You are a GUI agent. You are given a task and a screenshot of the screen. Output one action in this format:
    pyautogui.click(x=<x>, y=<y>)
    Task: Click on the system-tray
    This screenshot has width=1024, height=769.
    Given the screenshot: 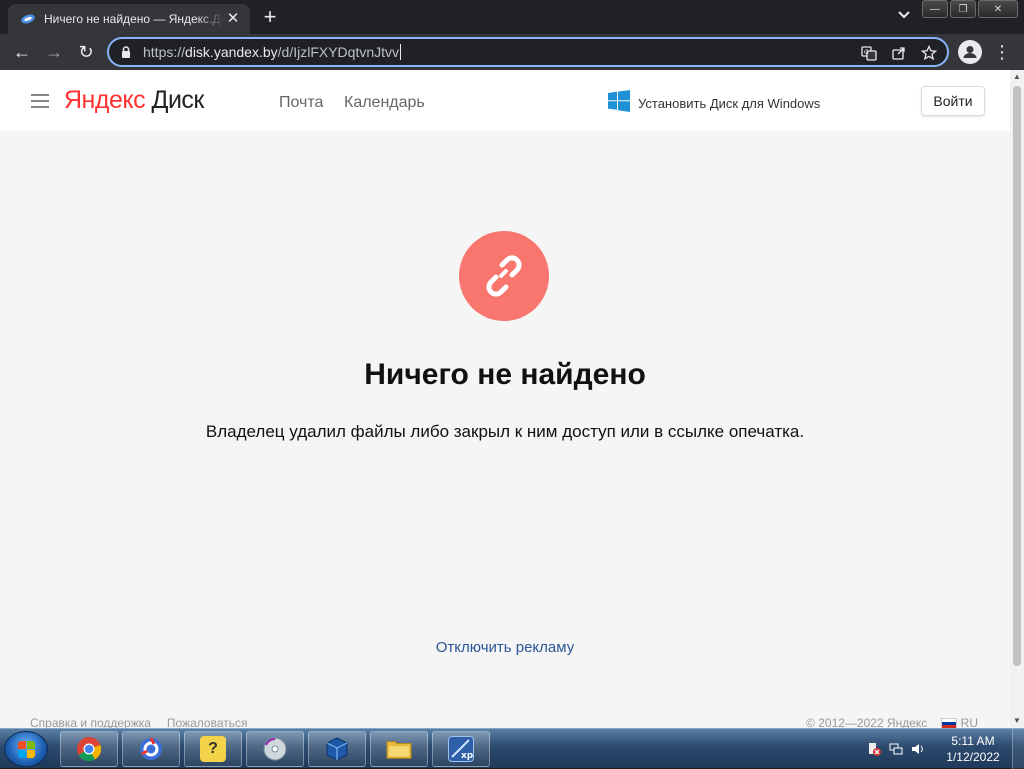 What is the action you would take?
    pyautogui.click(x=896, y=749)
    